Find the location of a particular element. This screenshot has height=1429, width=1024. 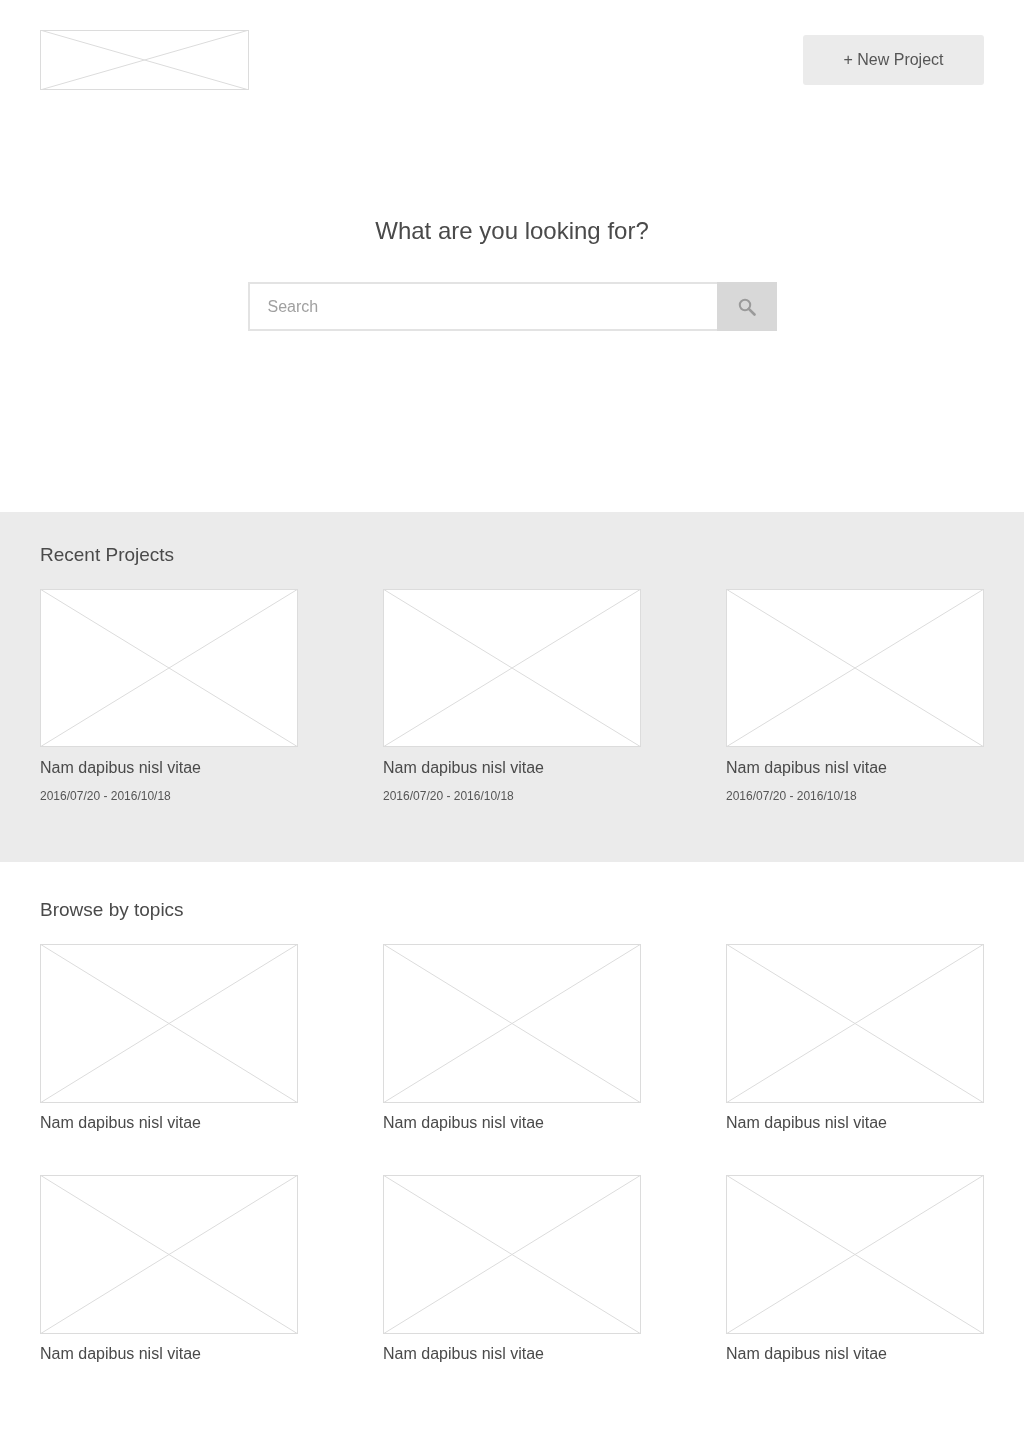

search-icon is located at coordinates (746, 306).